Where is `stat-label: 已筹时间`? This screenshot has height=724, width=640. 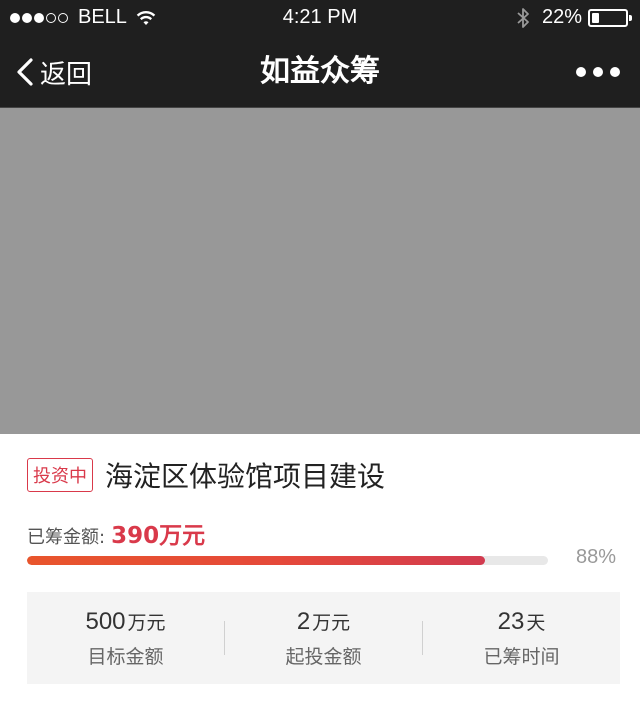
stat-label: 已筹时间 is located at coordinates (521, 656).